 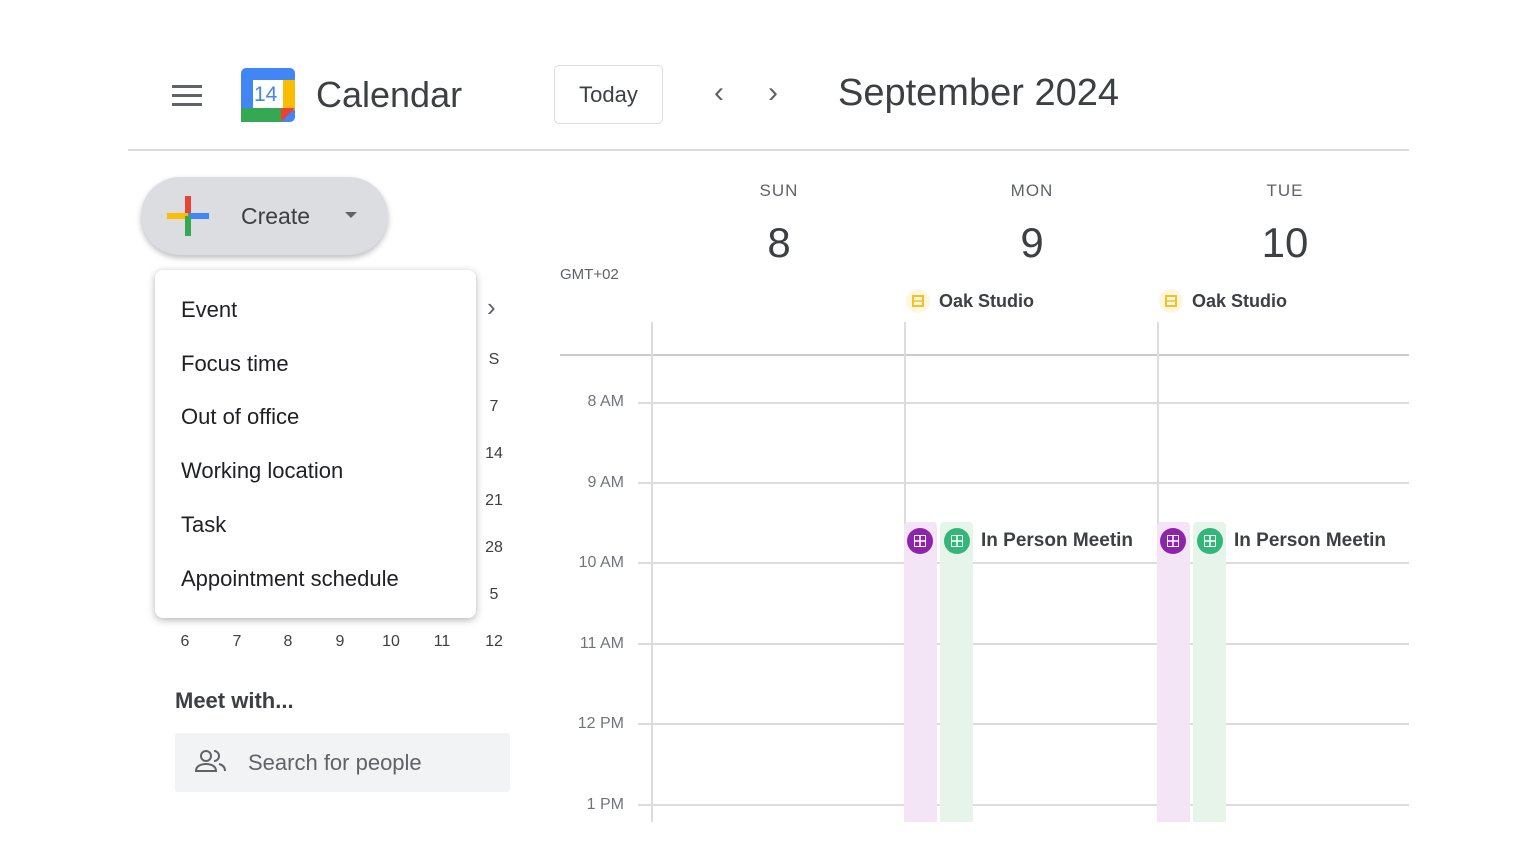 What do you see at coordinates (389, 94) in the screenshot?
I see `app-title: Calendar` at bounding box center [389, 94].